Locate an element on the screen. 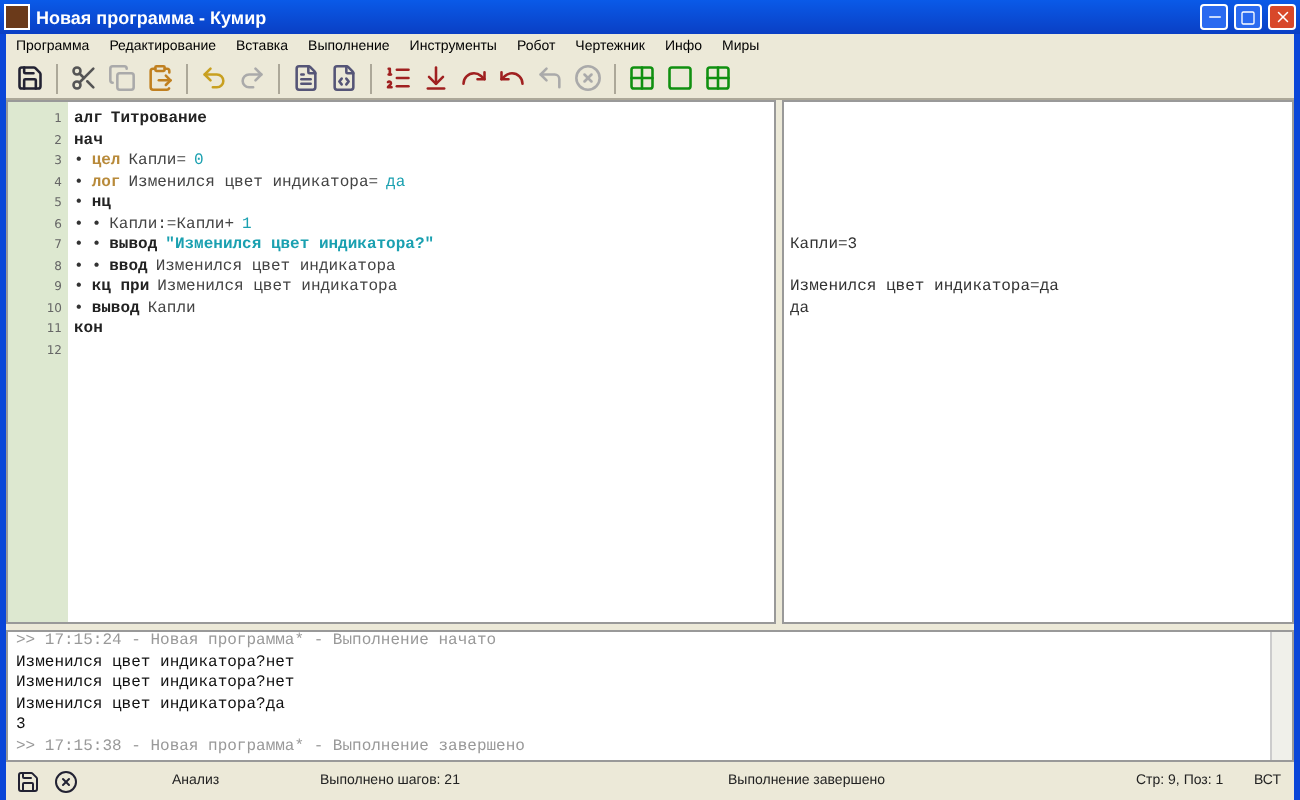 The image size is (1300, 800). paste-button is located at coordinates (160, 78).